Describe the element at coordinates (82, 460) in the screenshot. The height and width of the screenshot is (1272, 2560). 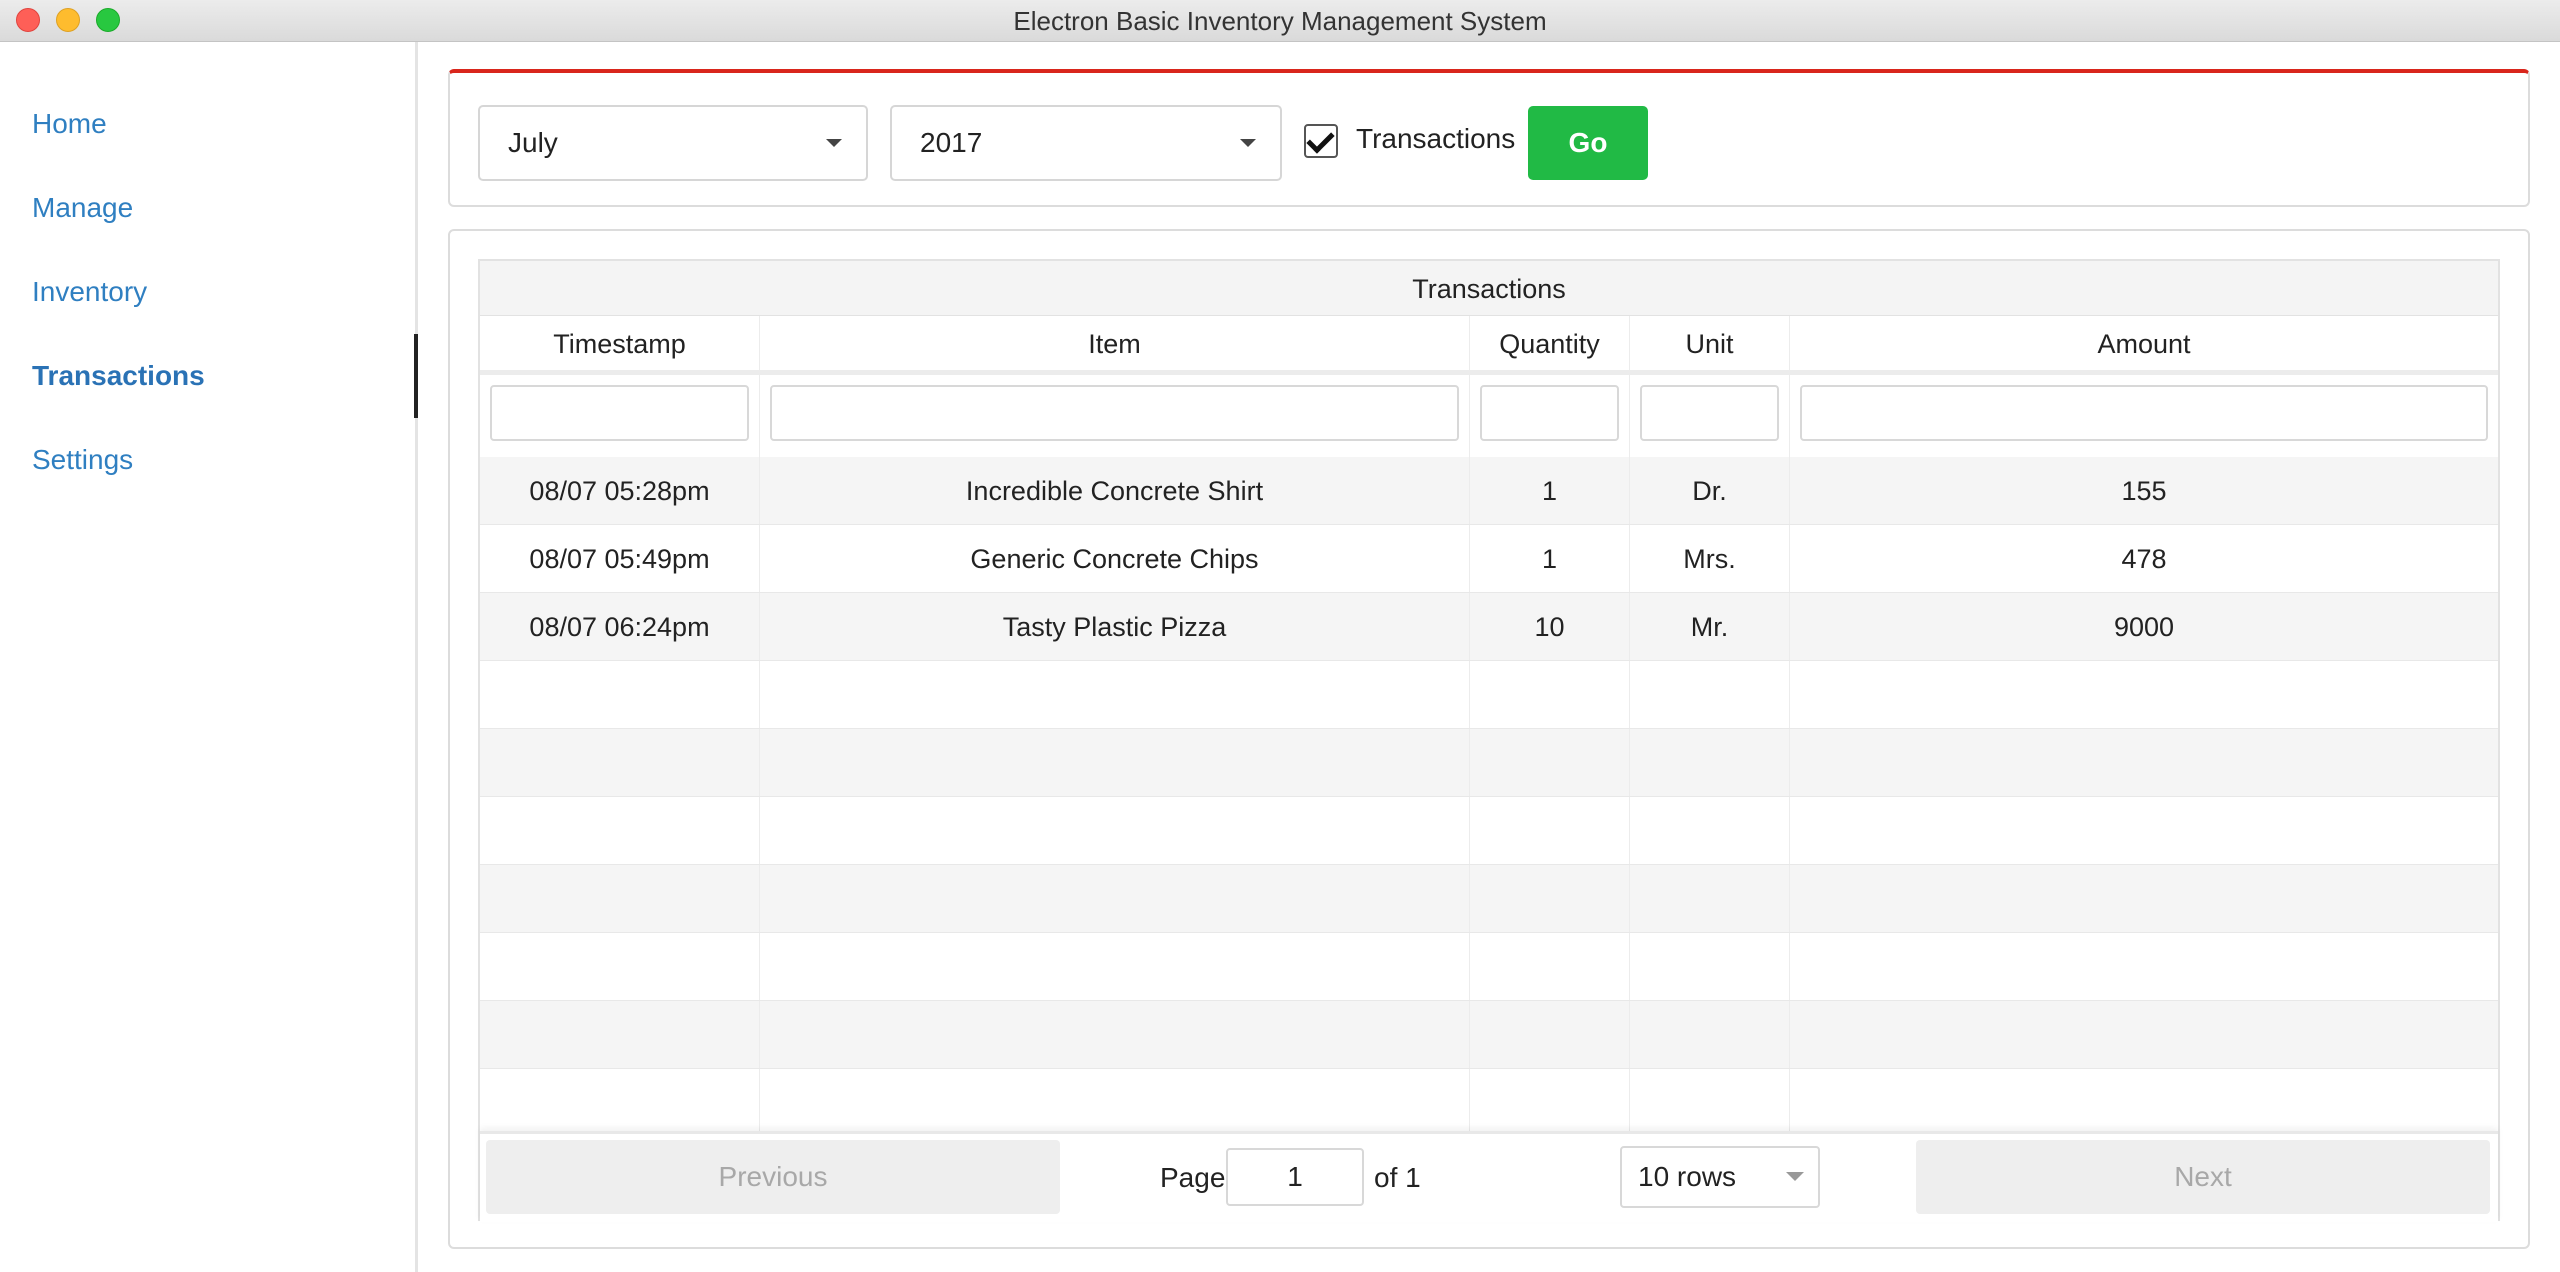
I see `sidebar-item-settings: Settings` at that location.